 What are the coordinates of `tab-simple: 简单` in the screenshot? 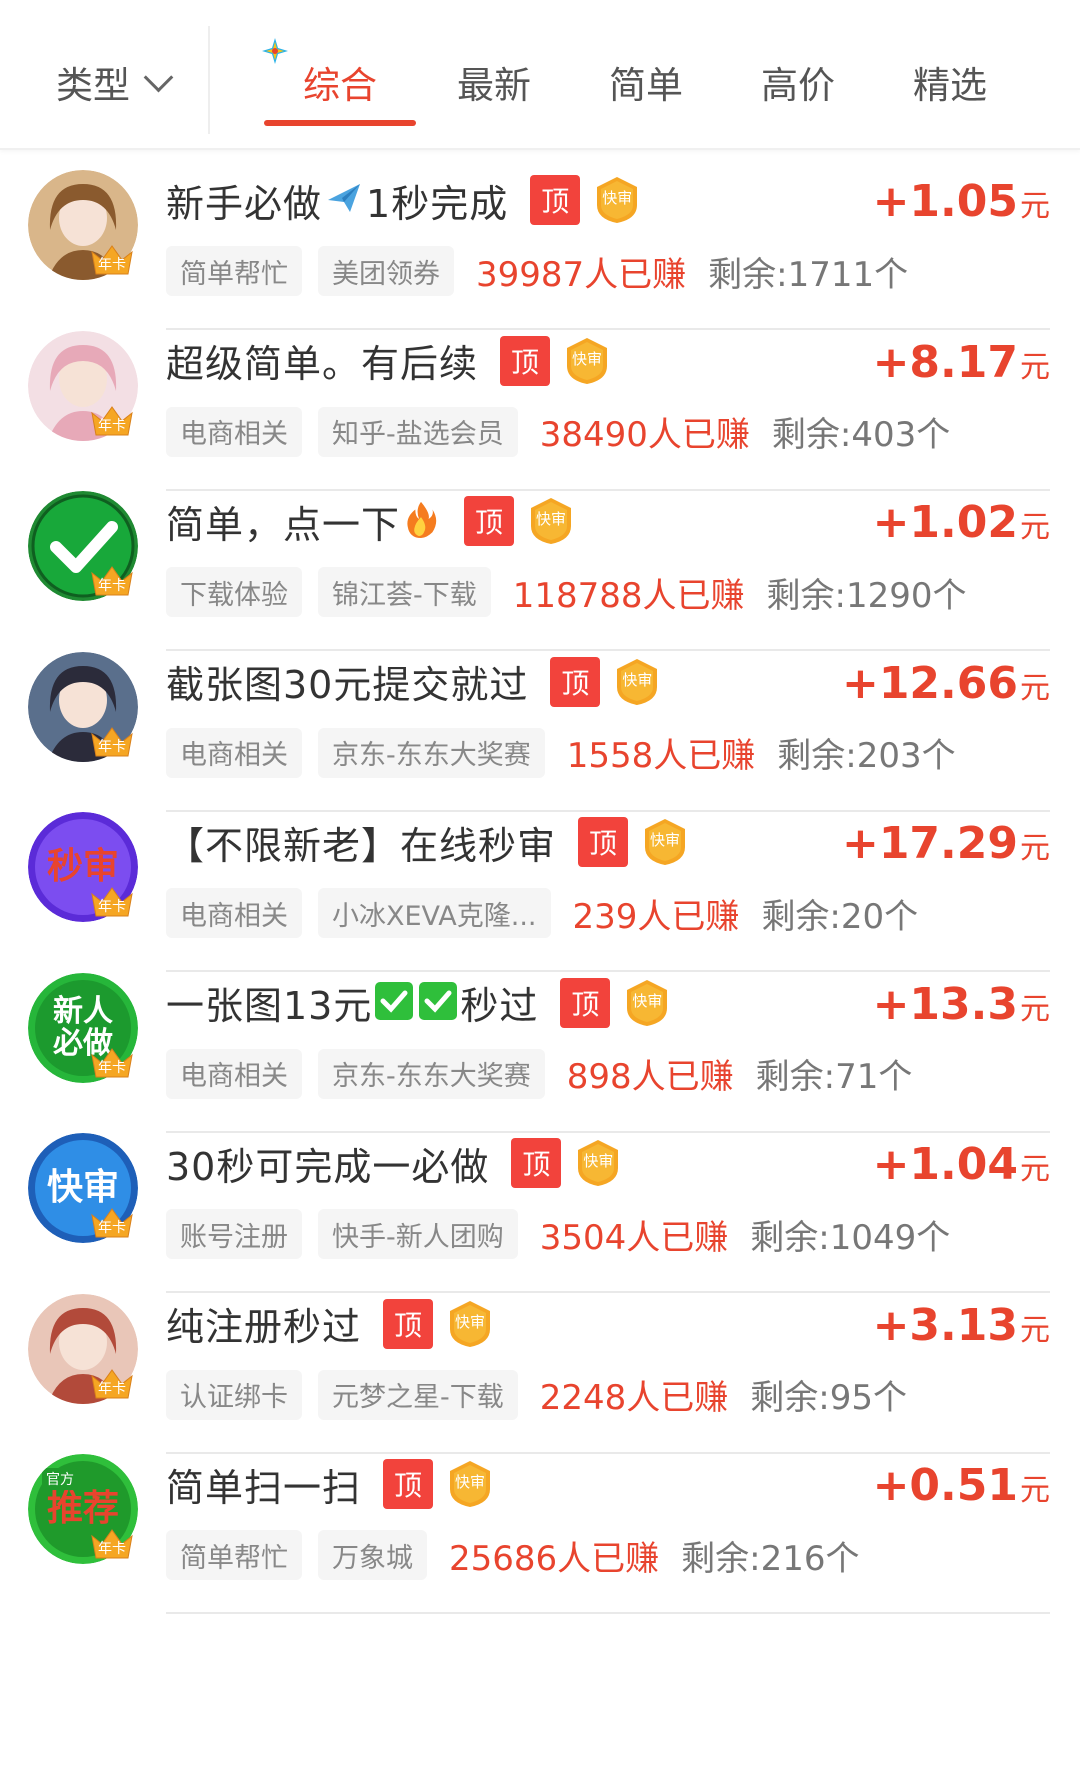 It's located at (646, 82).